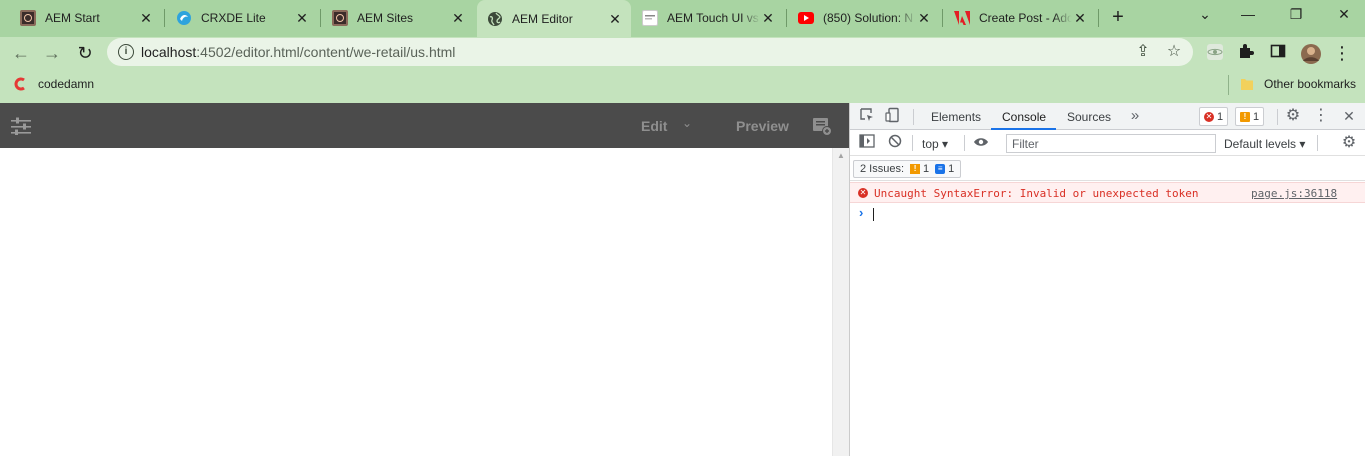  What do you see at coordinates (233, 17) in the screenshot?
I see `tab-title: CRXDE Lite` at bounding box center [233, 17].